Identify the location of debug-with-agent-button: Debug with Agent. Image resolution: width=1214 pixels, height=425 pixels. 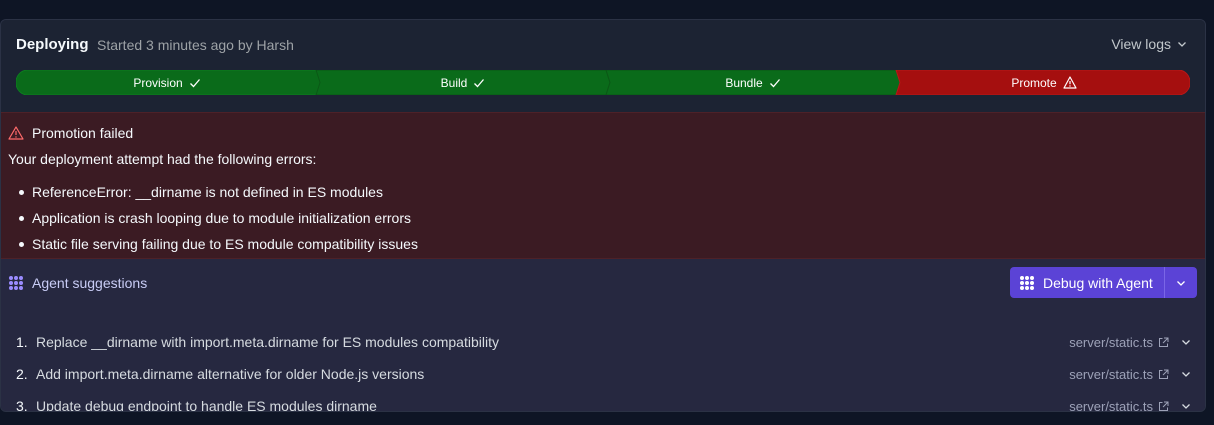
(1087, 282).